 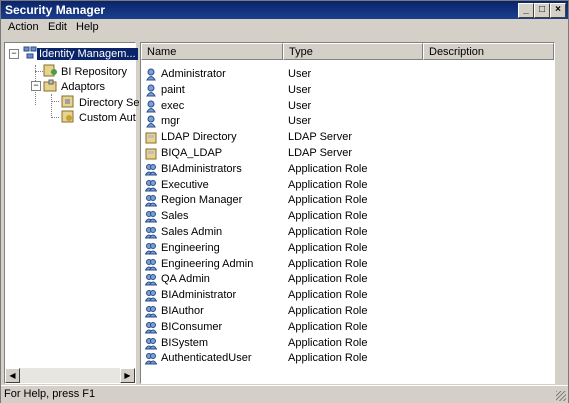 I want to click on item-name: AuthenticatedUser, so click(x=206, y=358).